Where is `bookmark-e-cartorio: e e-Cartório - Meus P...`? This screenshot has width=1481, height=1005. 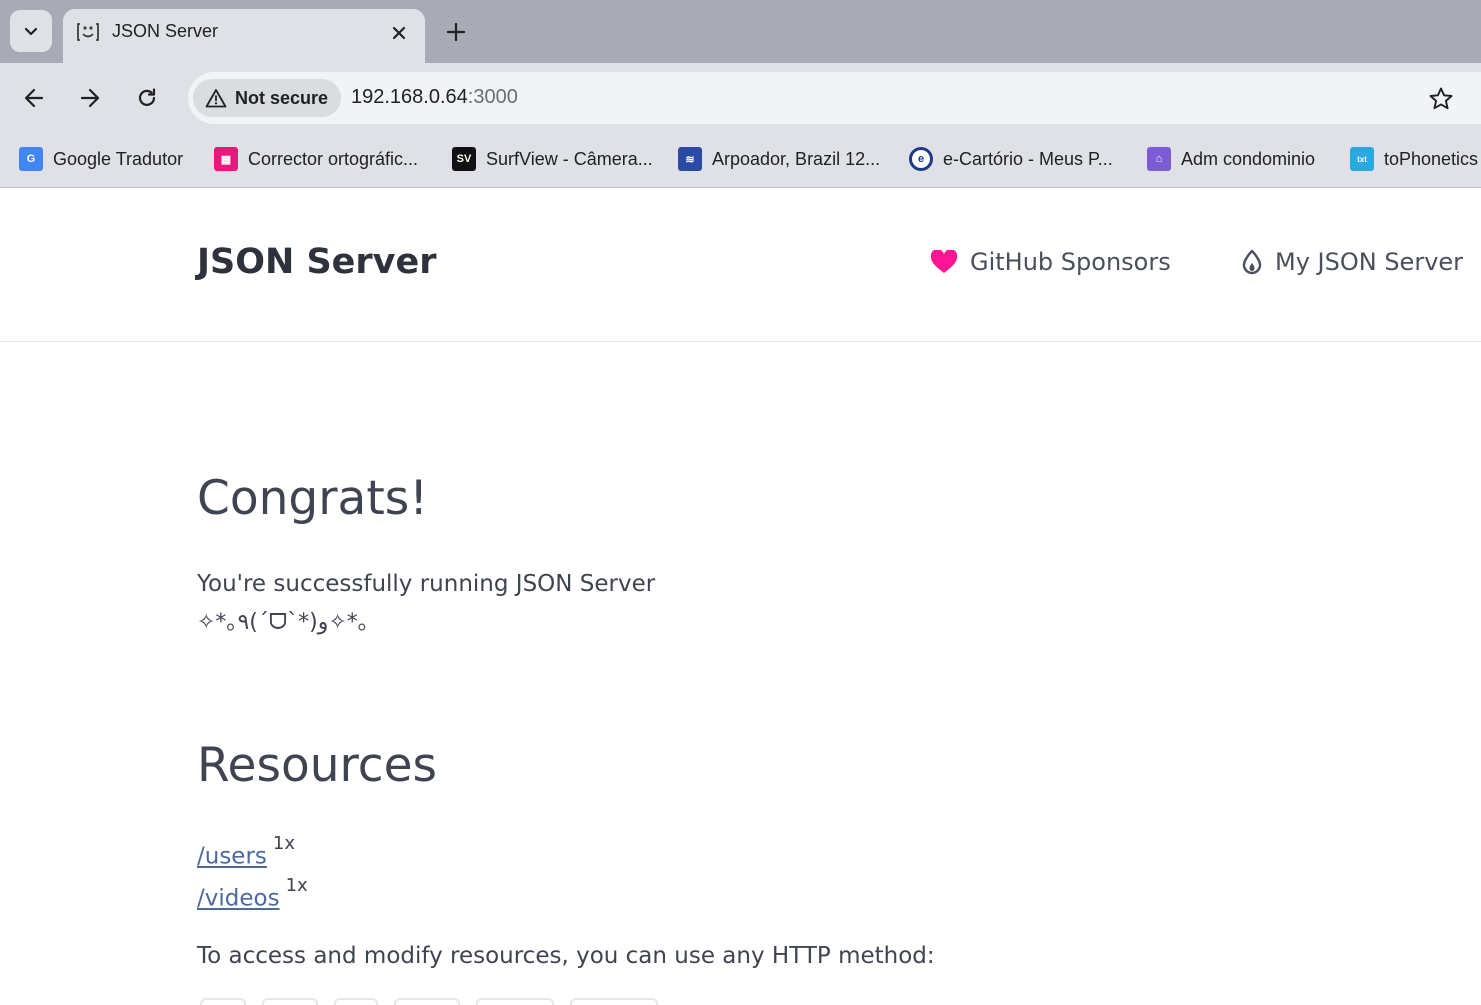
bookmark-e-cartorio: e e-Cartório - Meus P... is located at coordinates (1011, 159).